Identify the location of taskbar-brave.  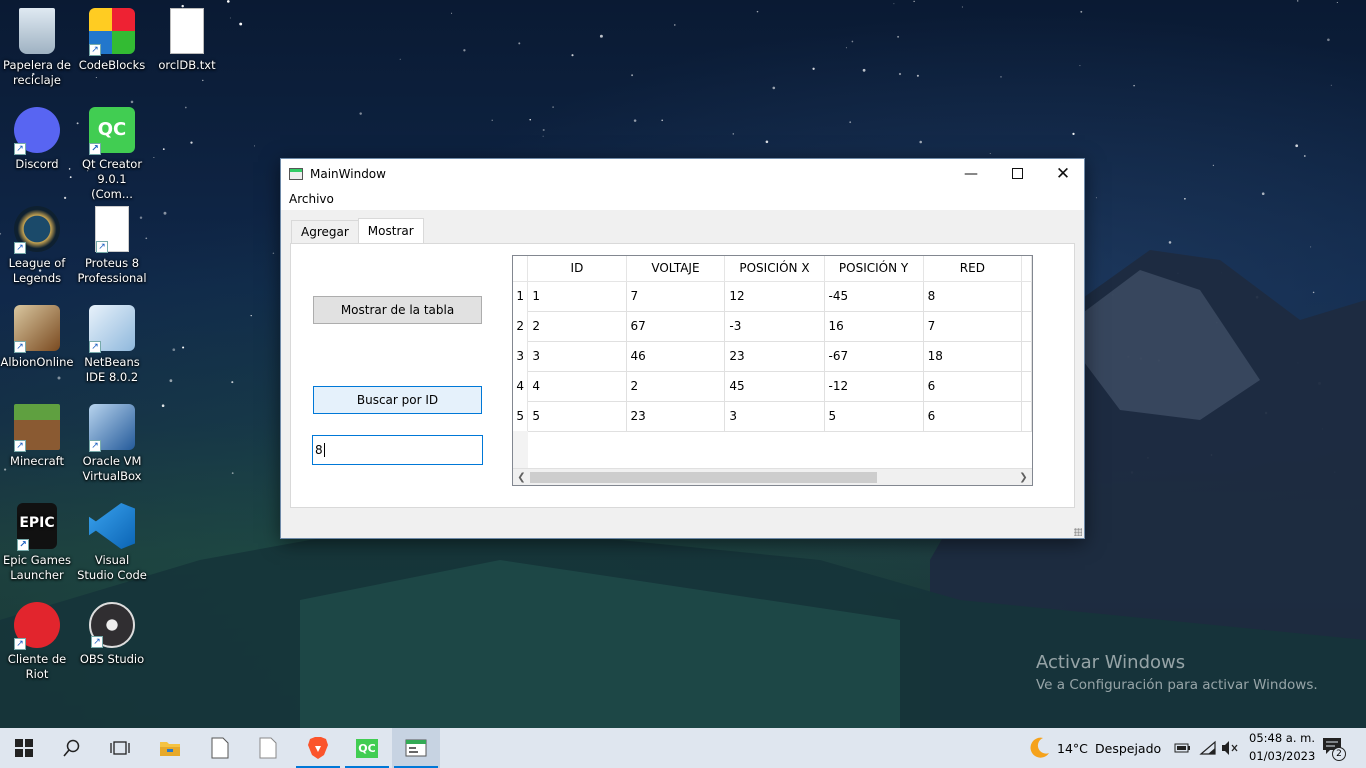
(318, 748).